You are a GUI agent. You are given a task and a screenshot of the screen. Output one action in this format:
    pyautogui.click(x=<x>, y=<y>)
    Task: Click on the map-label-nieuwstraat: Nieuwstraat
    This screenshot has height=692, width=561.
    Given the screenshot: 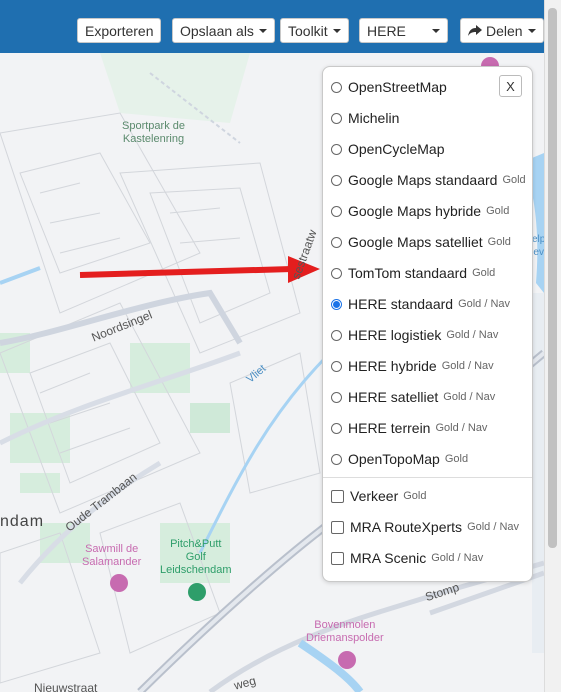 What is the action you would take?
    pyautogui.click(x=66, y=686)
    